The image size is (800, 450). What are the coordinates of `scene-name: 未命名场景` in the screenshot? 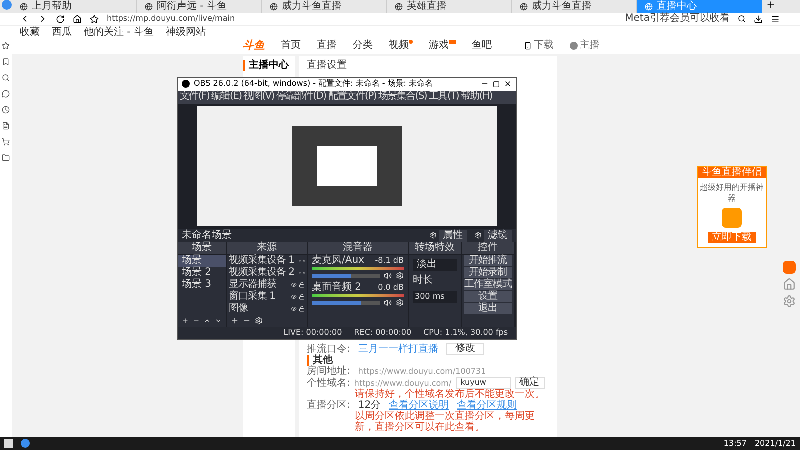 It's located at (207, 236).